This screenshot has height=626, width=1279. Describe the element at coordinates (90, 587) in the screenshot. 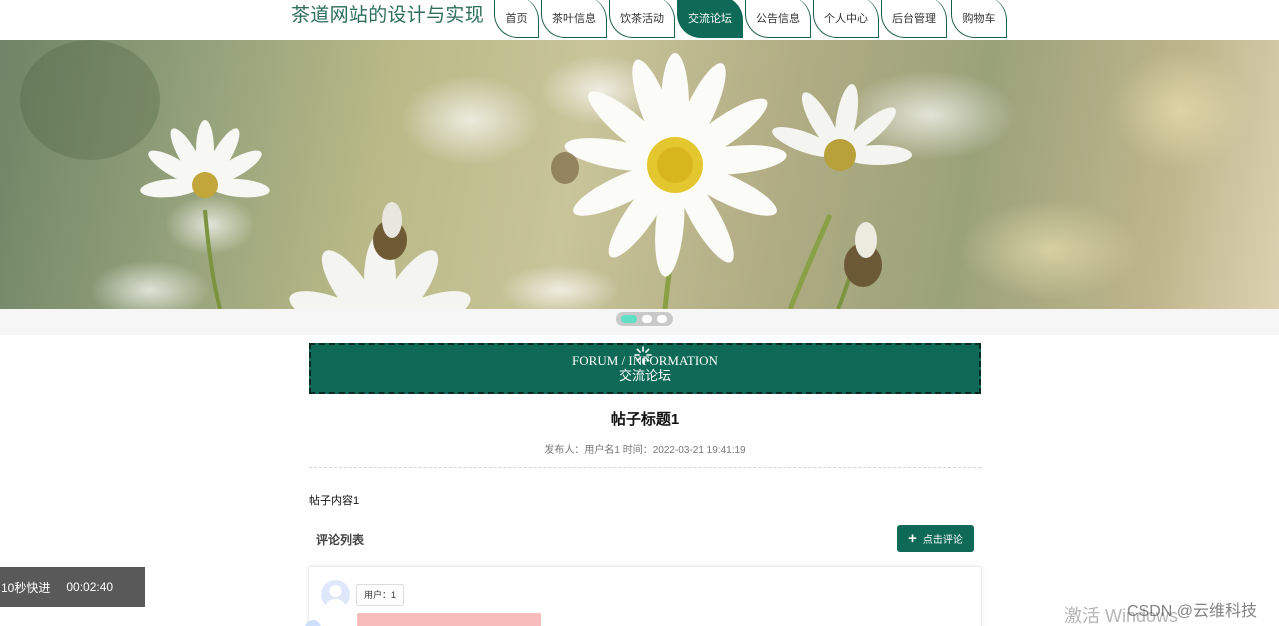

I see `video-elapsed-time: 00:02:40` at that location.